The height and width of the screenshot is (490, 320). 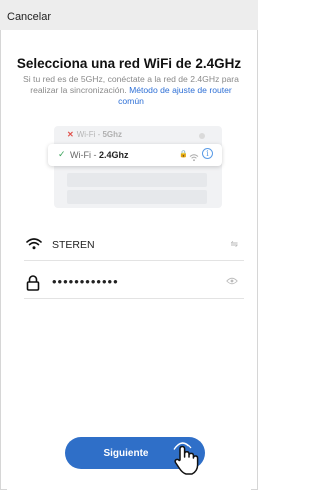 What do you see at coordinates (175, 95) in the screenshot?
I see `router-method-link: Método de ajuste de router común` at bounding box center [175, 95].